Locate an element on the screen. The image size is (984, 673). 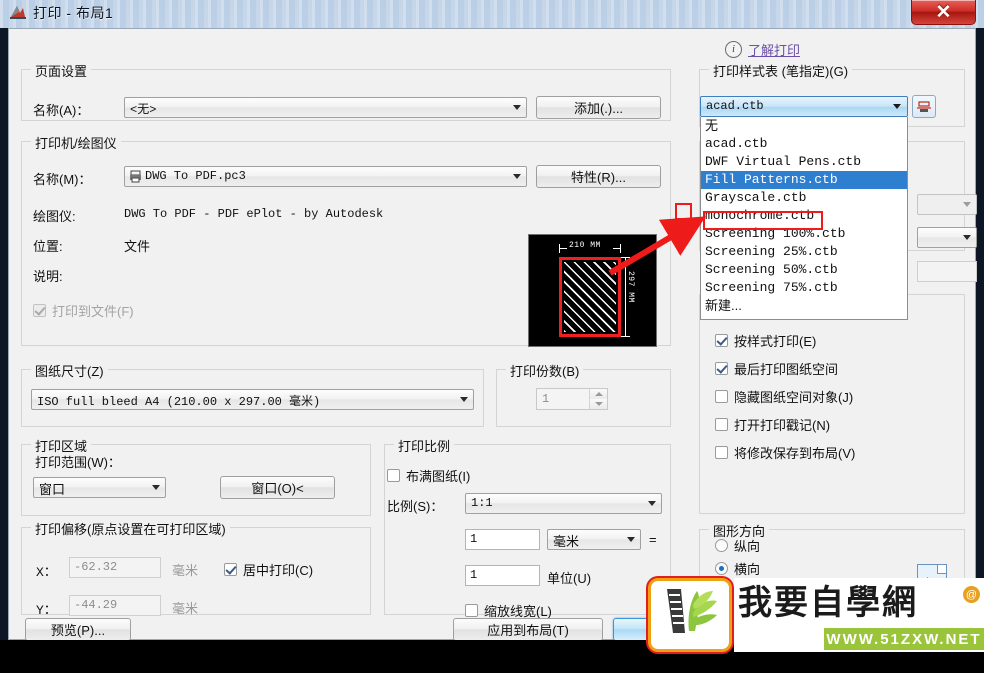
plot-option-checkbox: 最后打印图纸空间 is located at coordinates (776, 368).